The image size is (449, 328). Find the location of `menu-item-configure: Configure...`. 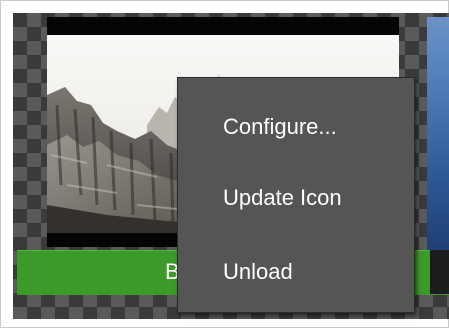

menu-item-configure: Configure... is located at coordinates (296, 127).